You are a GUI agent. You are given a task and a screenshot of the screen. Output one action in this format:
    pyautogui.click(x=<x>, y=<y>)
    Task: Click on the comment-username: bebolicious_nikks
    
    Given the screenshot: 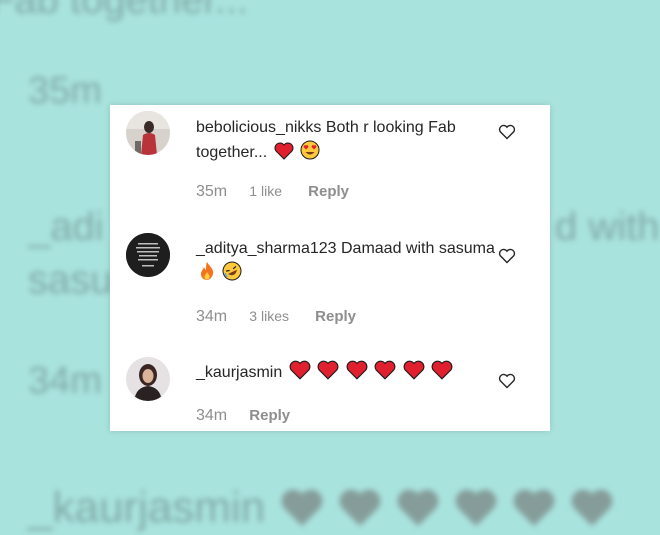 What is the action you would take?
    pyautogui.click(x=258, y=127)
    